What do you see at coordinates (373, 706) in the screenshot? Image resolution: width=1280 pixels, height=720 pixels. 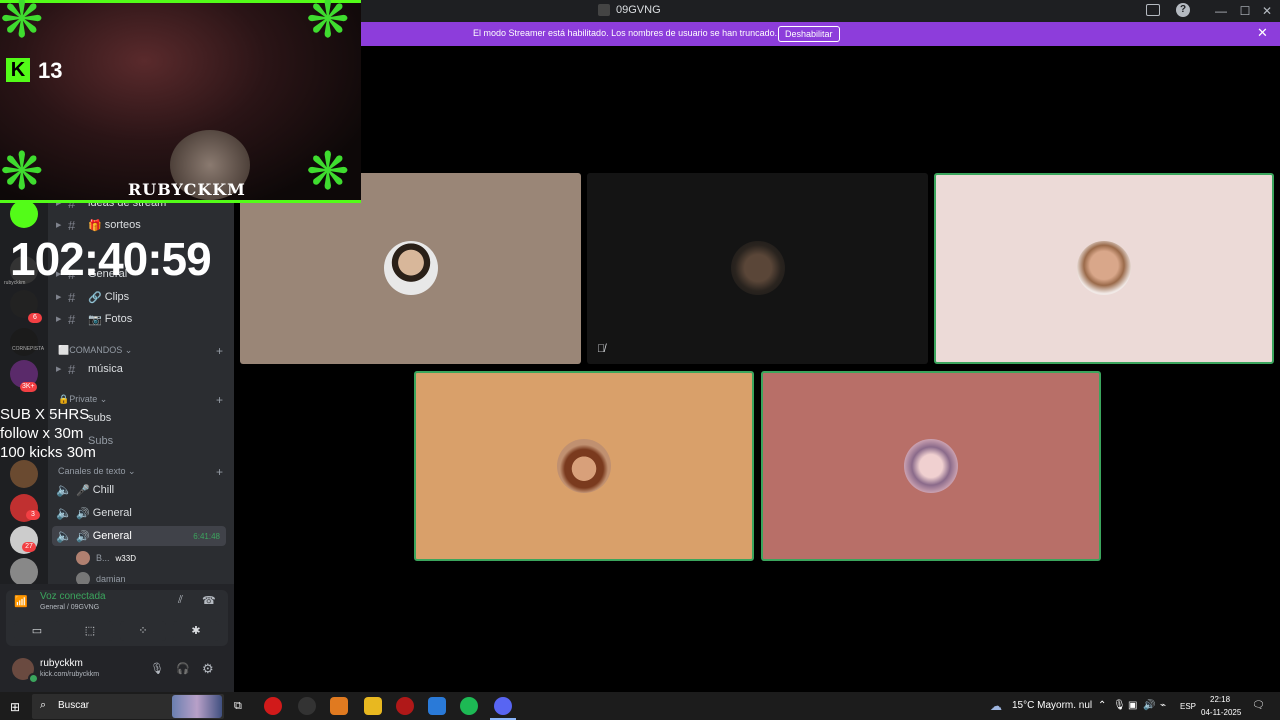 I see `file-explorer-icon` at bounding box center [373, 706].